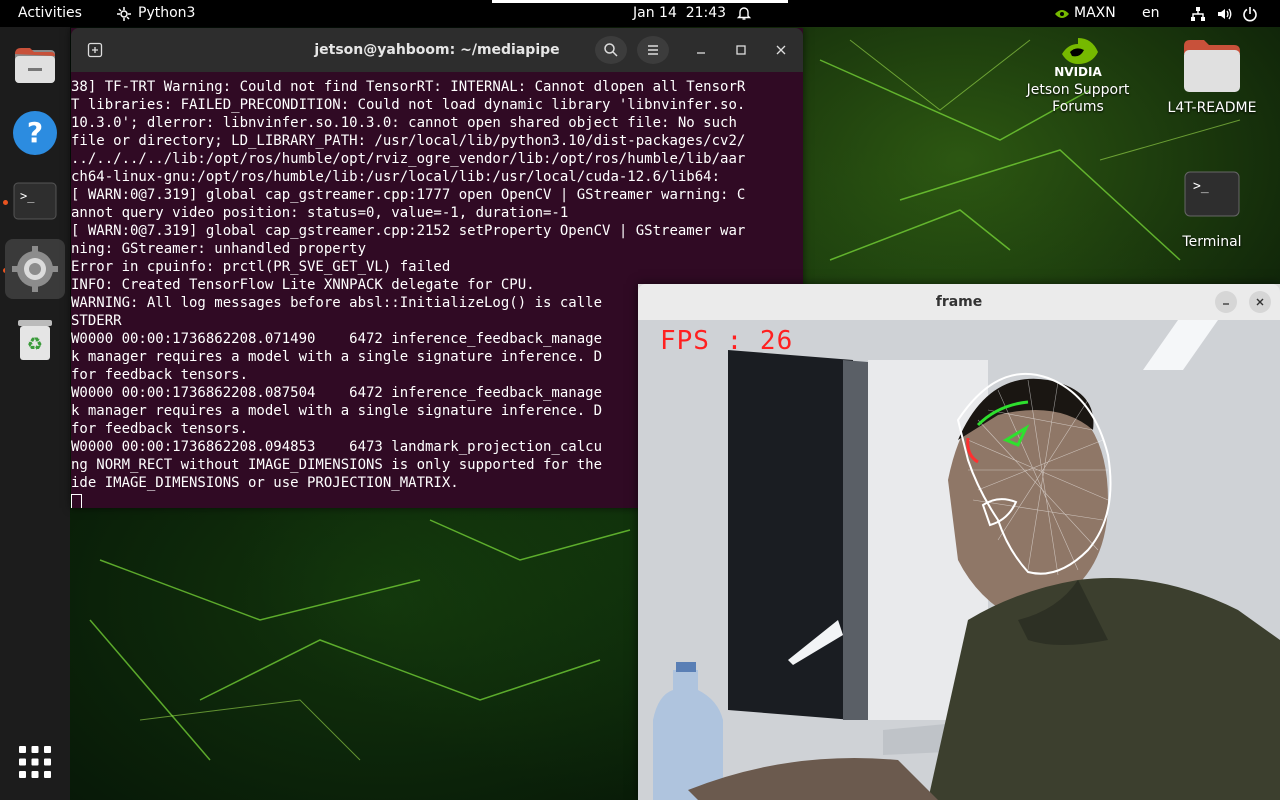 The height and width of the screenshot is (800, 1280). I want to click on dock: ? >_ ♻, so click(35, 413).